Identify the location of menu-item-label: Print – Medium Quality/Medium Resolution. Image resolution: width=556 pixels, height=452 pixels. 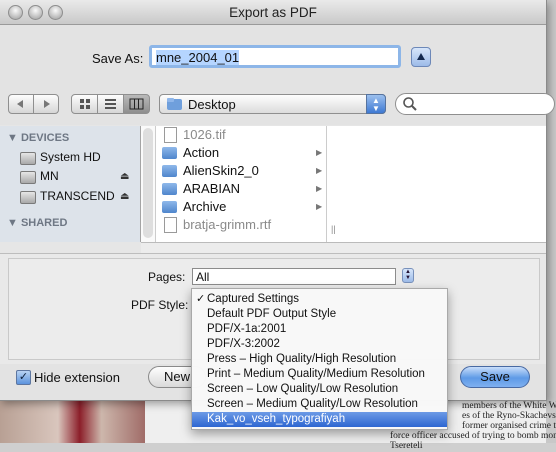
(316, 374).